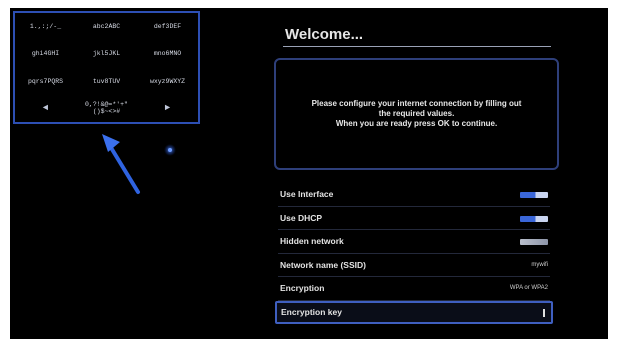  What do you see at coordinates (45, 53) in the screenshot?
I see `key-4: ghi4GHI` at bounding box center [45, 53].